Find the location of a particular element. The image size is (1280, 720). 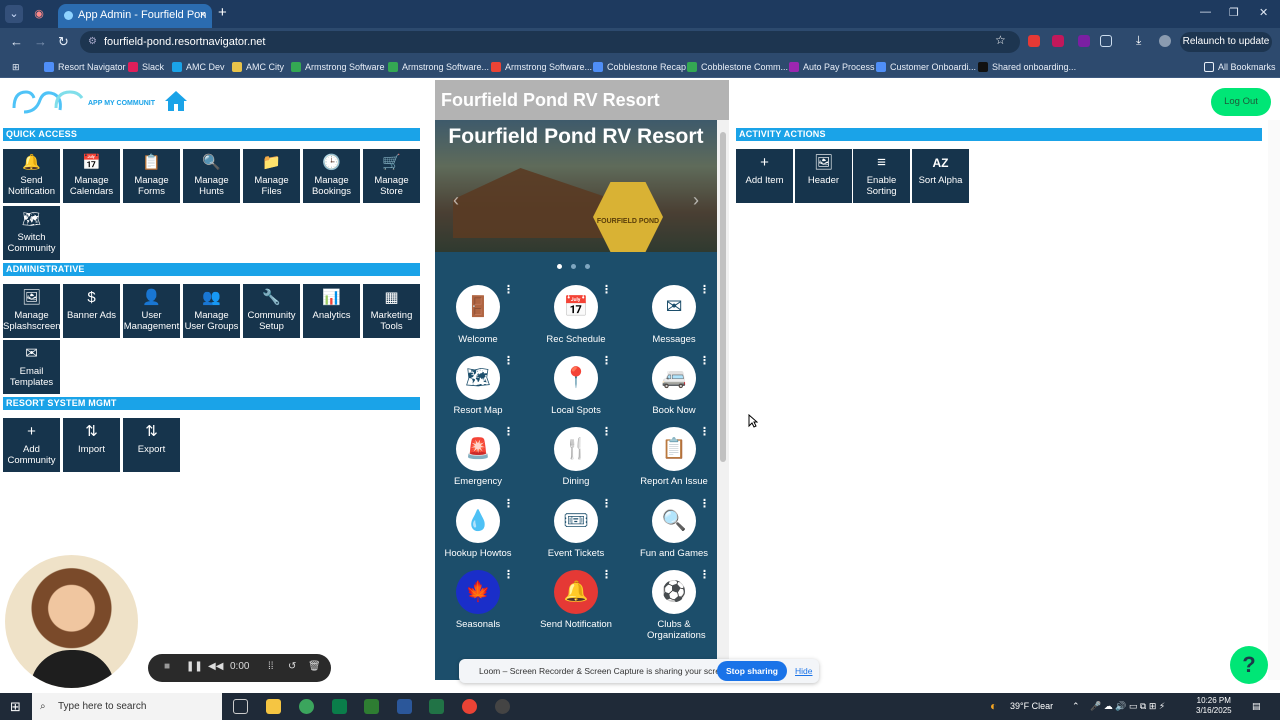

close-tab-icon: × is located at coordinates (203, 15).